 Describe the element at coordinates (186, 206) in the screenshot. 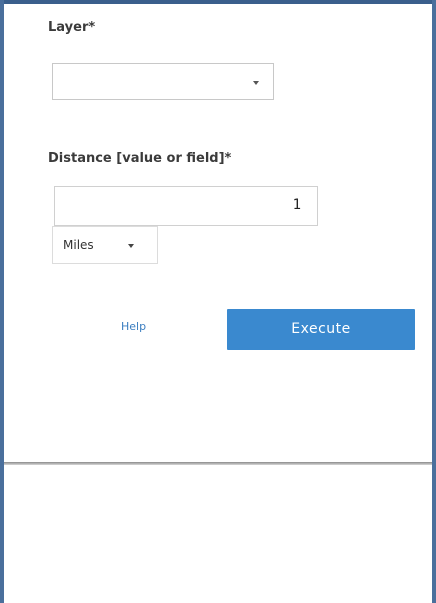

I see `distance-input: 1` at that location.